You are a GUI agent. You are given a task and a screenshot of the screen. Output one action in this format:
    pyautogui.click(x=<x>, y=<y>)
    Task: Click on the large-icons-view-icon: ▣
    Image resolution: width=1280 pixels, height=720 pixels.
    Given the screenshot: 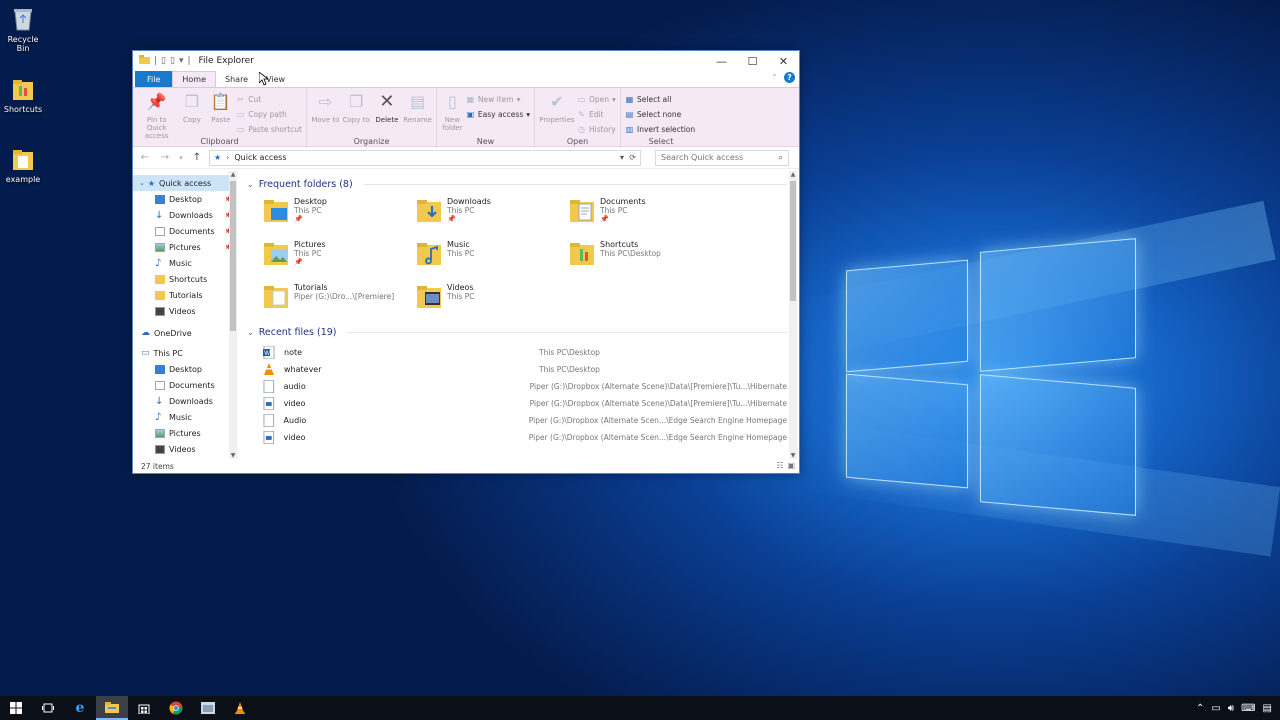 What is the action you would take?
    pyautogui.click(x=791, y=465)
    